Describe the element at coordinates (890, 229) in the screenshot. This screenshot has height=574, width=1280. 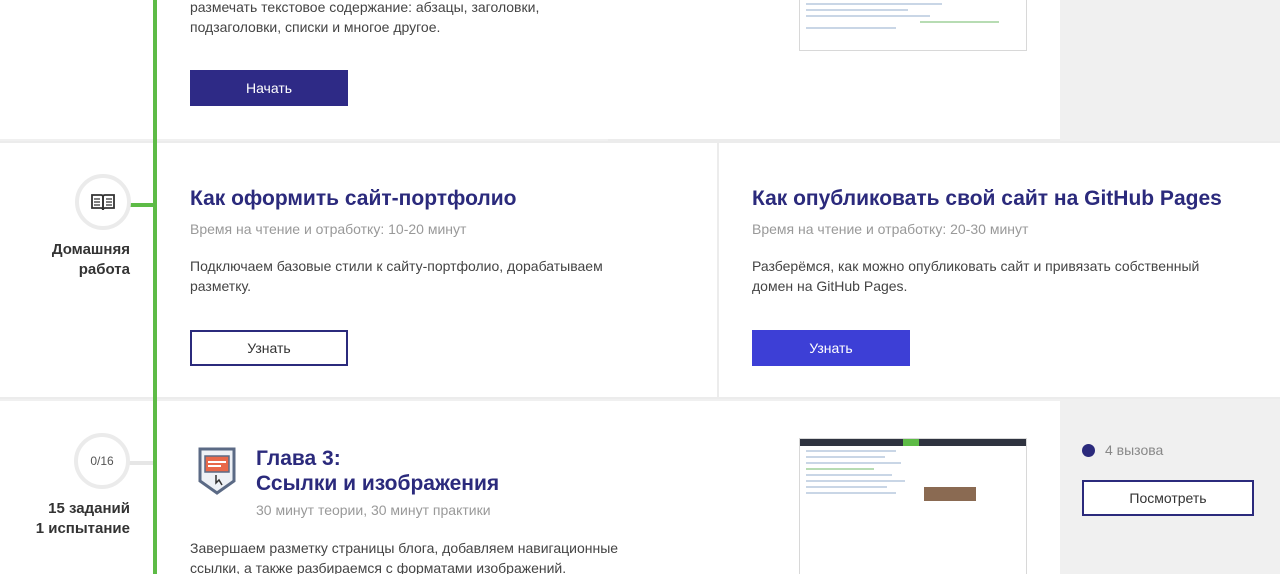
I see `homework-card-2-meta: Время на чтение и отработку: 20-30 минут` at that location.